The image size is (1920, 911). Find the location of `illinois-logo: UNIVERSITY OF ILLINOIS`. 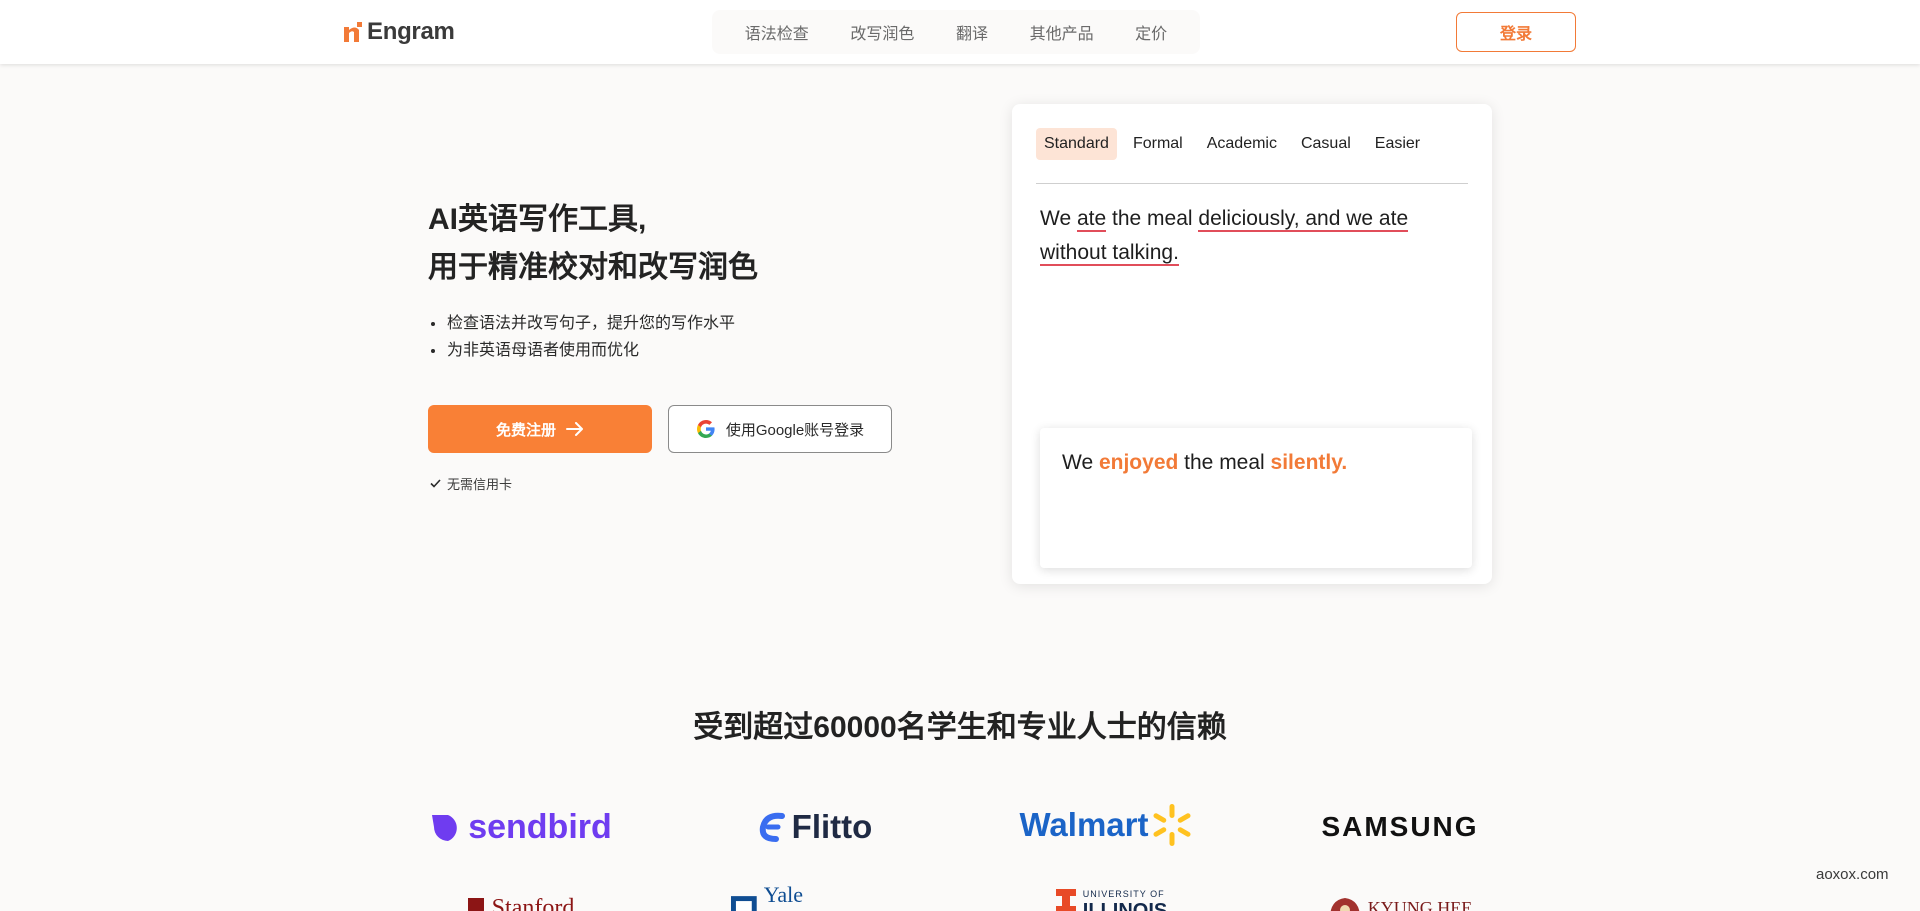

illinois-logo: UNIVERSITY OF ILLINOIS is located at coordinates (1111, 899).